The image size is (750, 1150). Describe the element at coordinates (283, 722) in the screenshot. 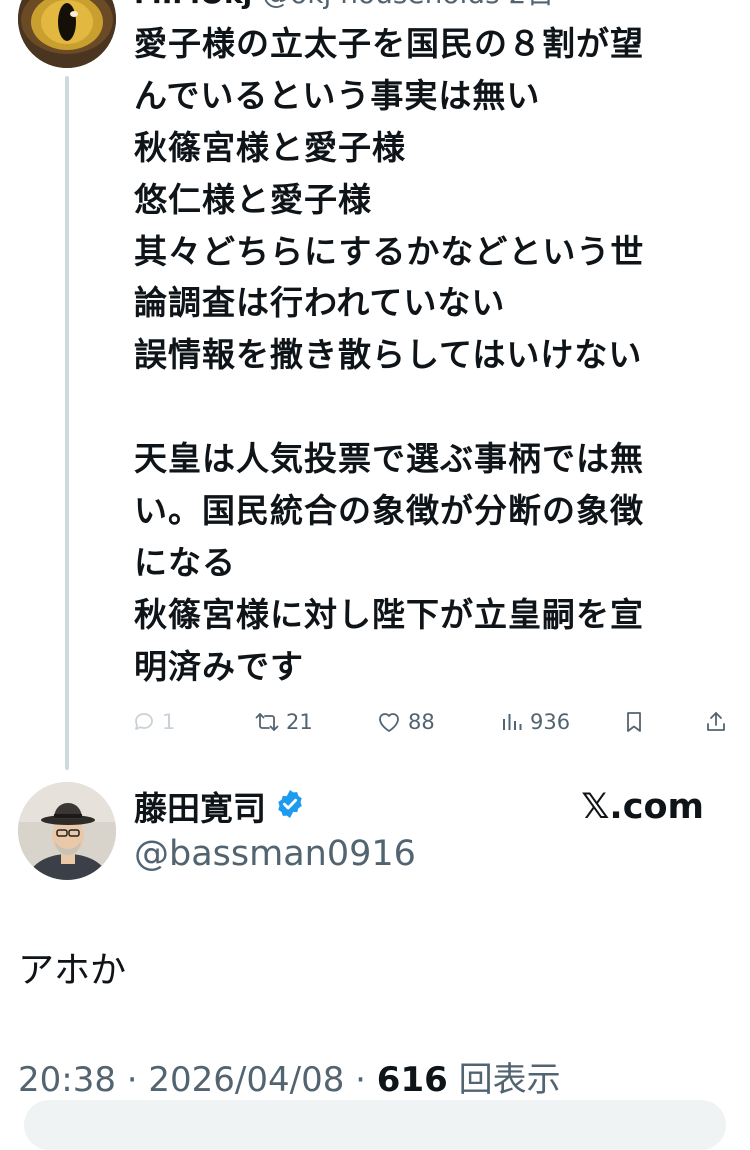

I see `retweet-button: 21` at that location.